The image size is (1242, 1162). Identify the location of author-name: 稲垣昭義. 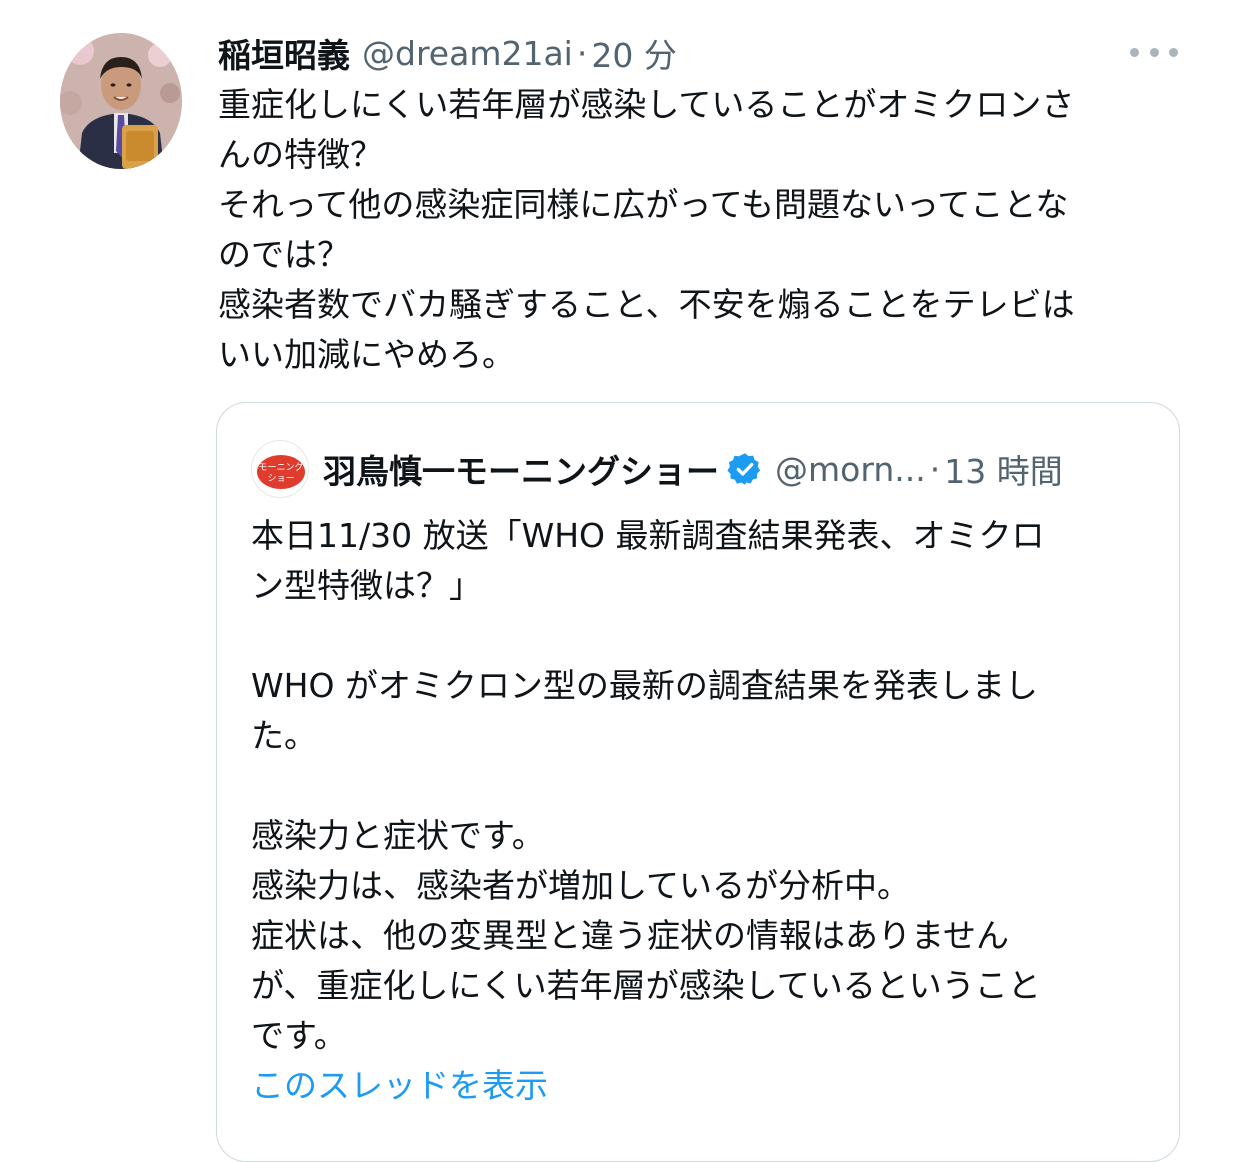
(284, 53).